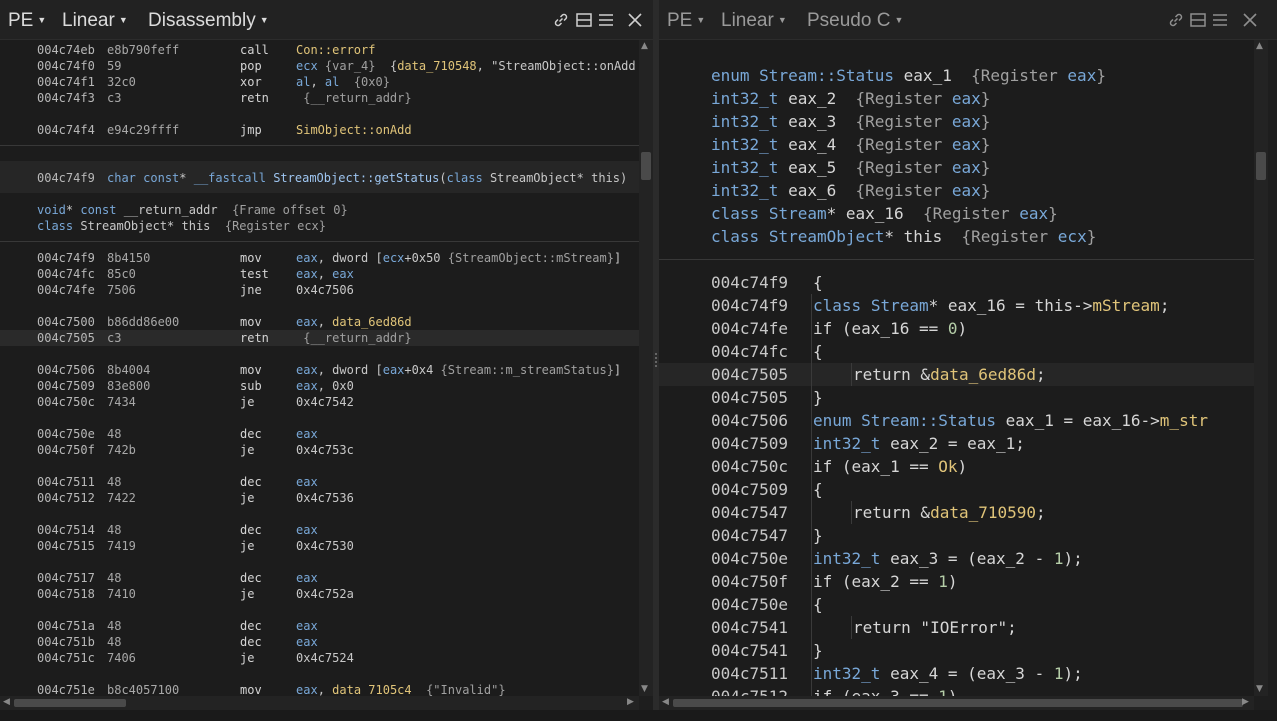  Describe the element at coordinates (319, 290) in the screenshot. I see `disassembly-line: 004c74fe 7506 jne 0x4c7506` at that location.